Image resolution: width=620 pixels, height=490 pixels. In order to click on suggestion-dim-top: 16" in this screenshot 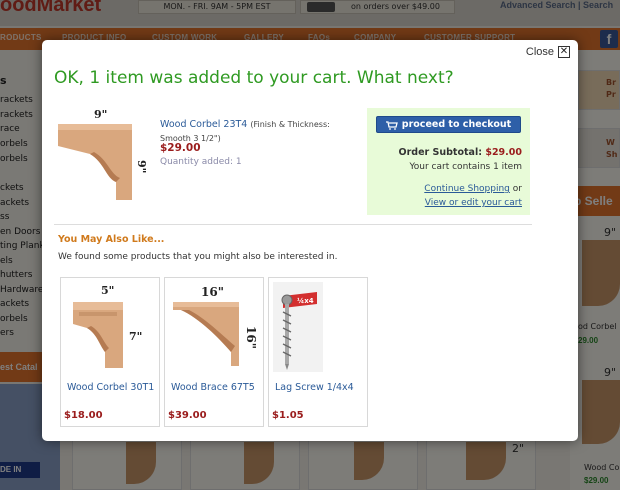, I will do `click(212, 292)`.